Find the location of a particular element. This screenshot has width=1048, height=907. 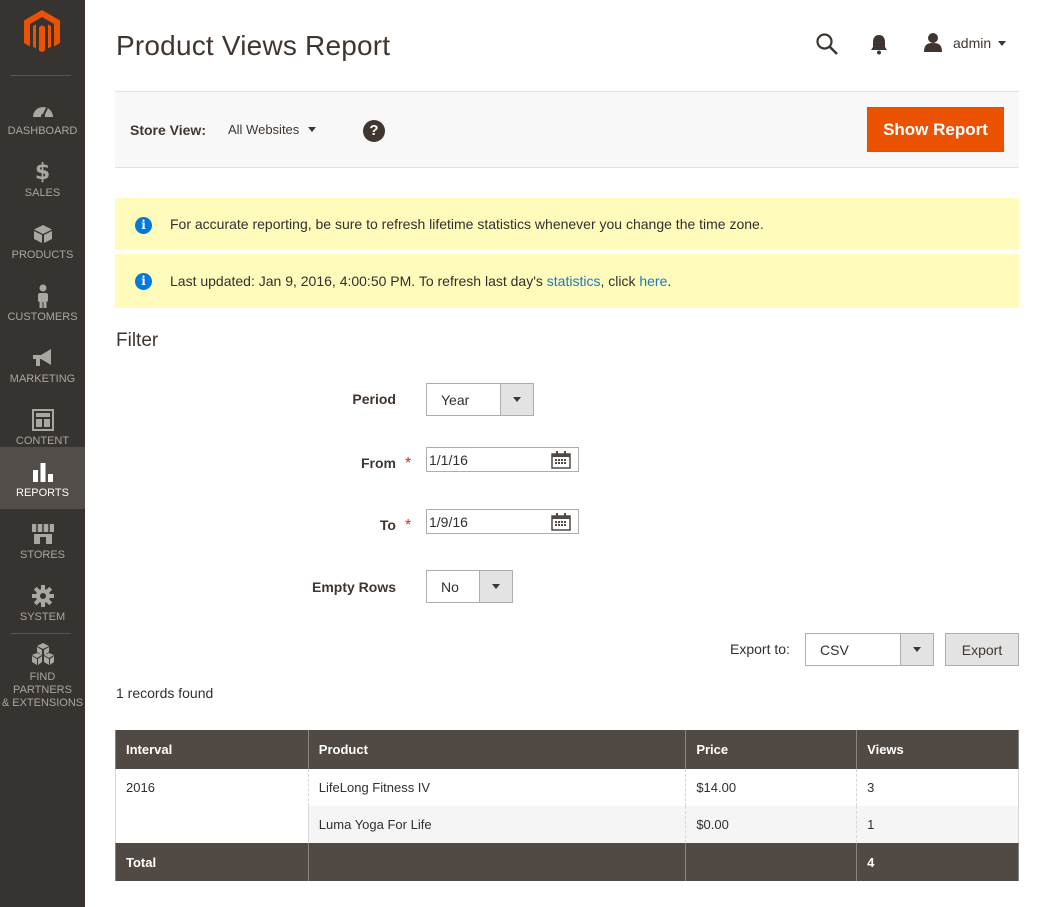

user-name: admin is located at coordinates (972, 43).